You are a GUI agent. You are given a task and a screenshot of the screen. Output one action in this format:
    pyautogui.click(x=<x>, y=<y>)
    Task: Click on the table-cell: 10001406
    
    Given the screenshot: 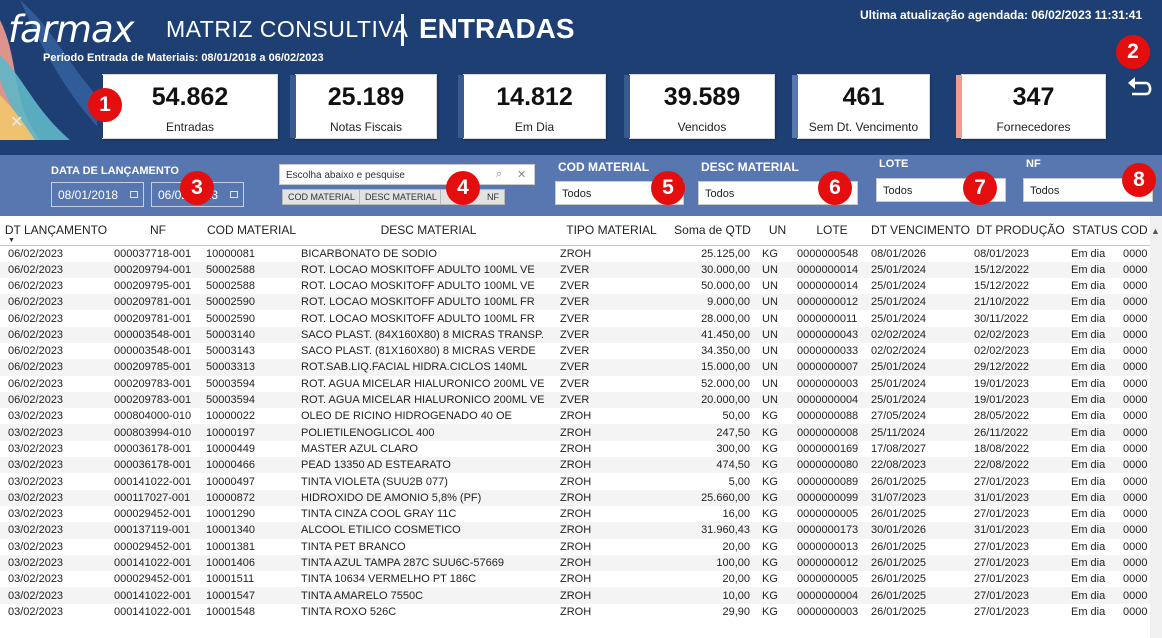 What is the action you would take?
    pyautogui.click(x=251, y=563)
    